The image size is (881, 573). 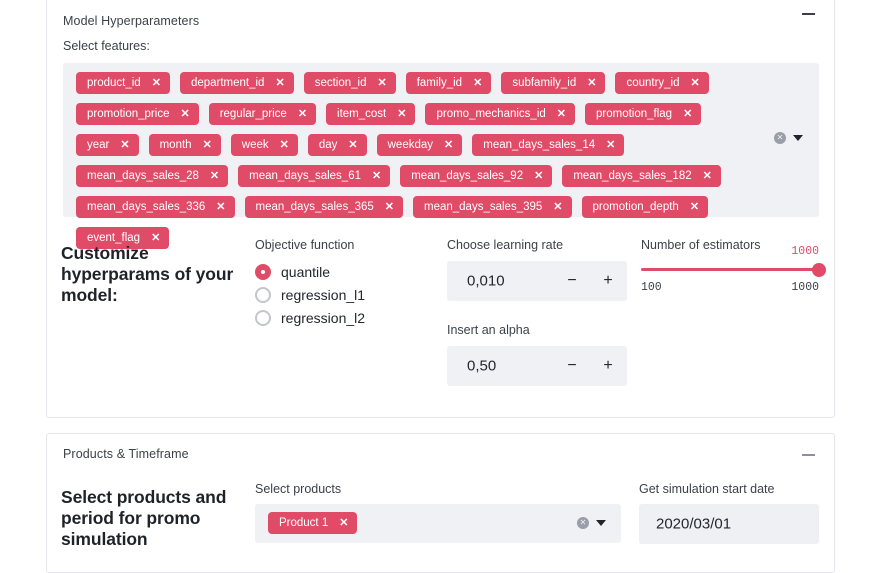 I want to click on select-products-multiselect: Product 1 ✕ ✕, so click(x=438, y=523).